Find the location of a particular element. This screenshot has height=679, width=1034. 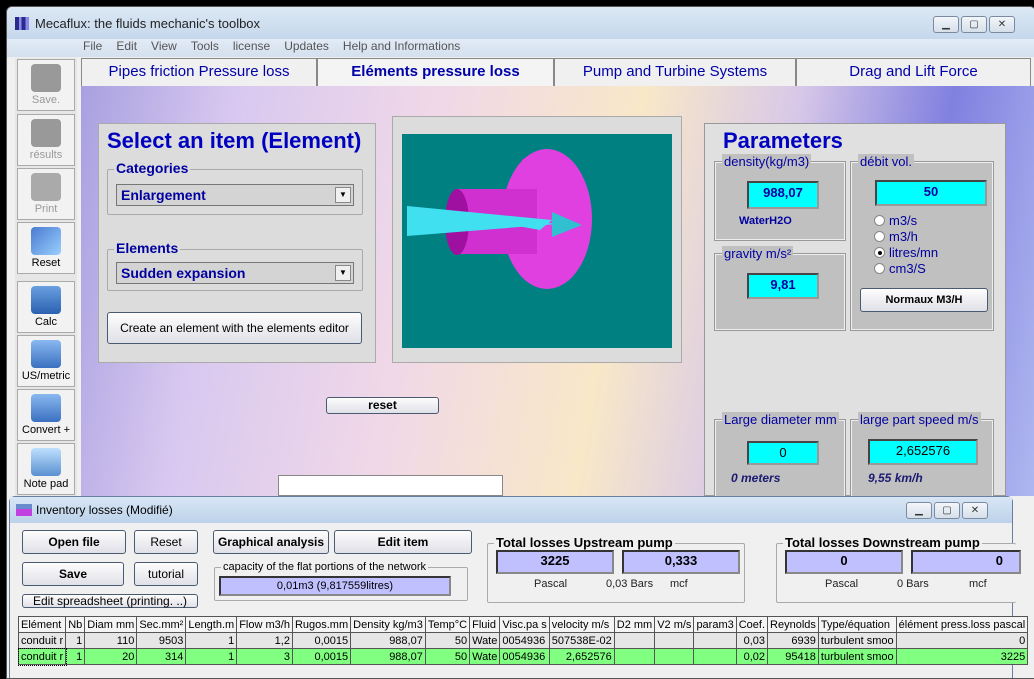

inventory-reset-button: Reset is located at coordinates (166, 542).